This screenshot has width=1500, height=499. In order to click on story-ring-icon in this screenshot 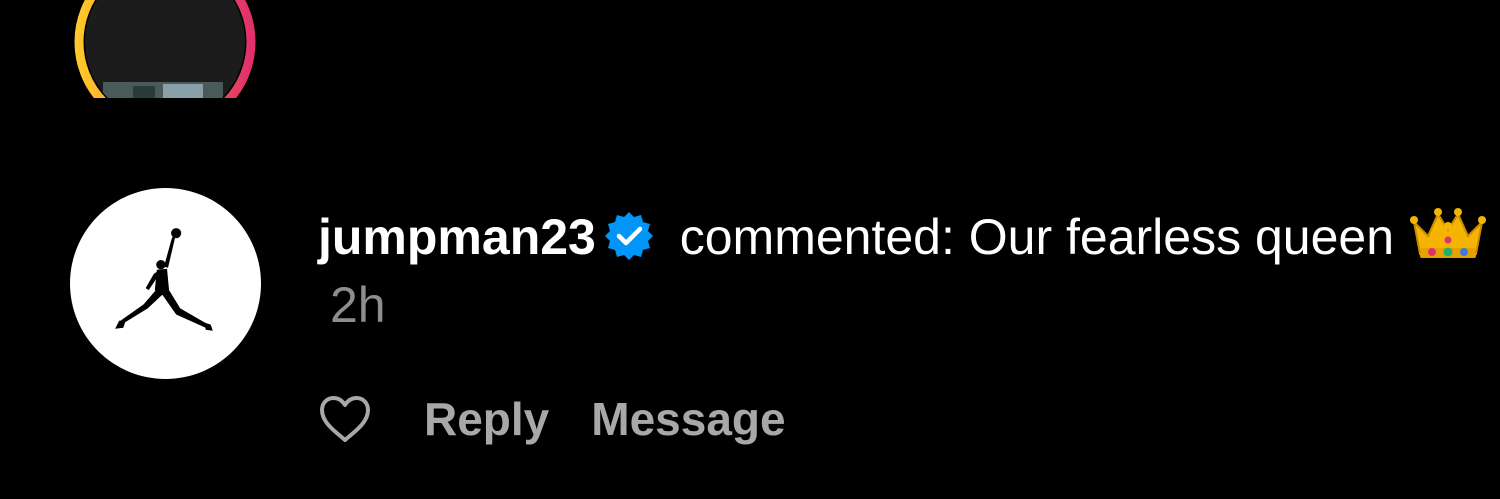, I will do `click(165, 69)`.